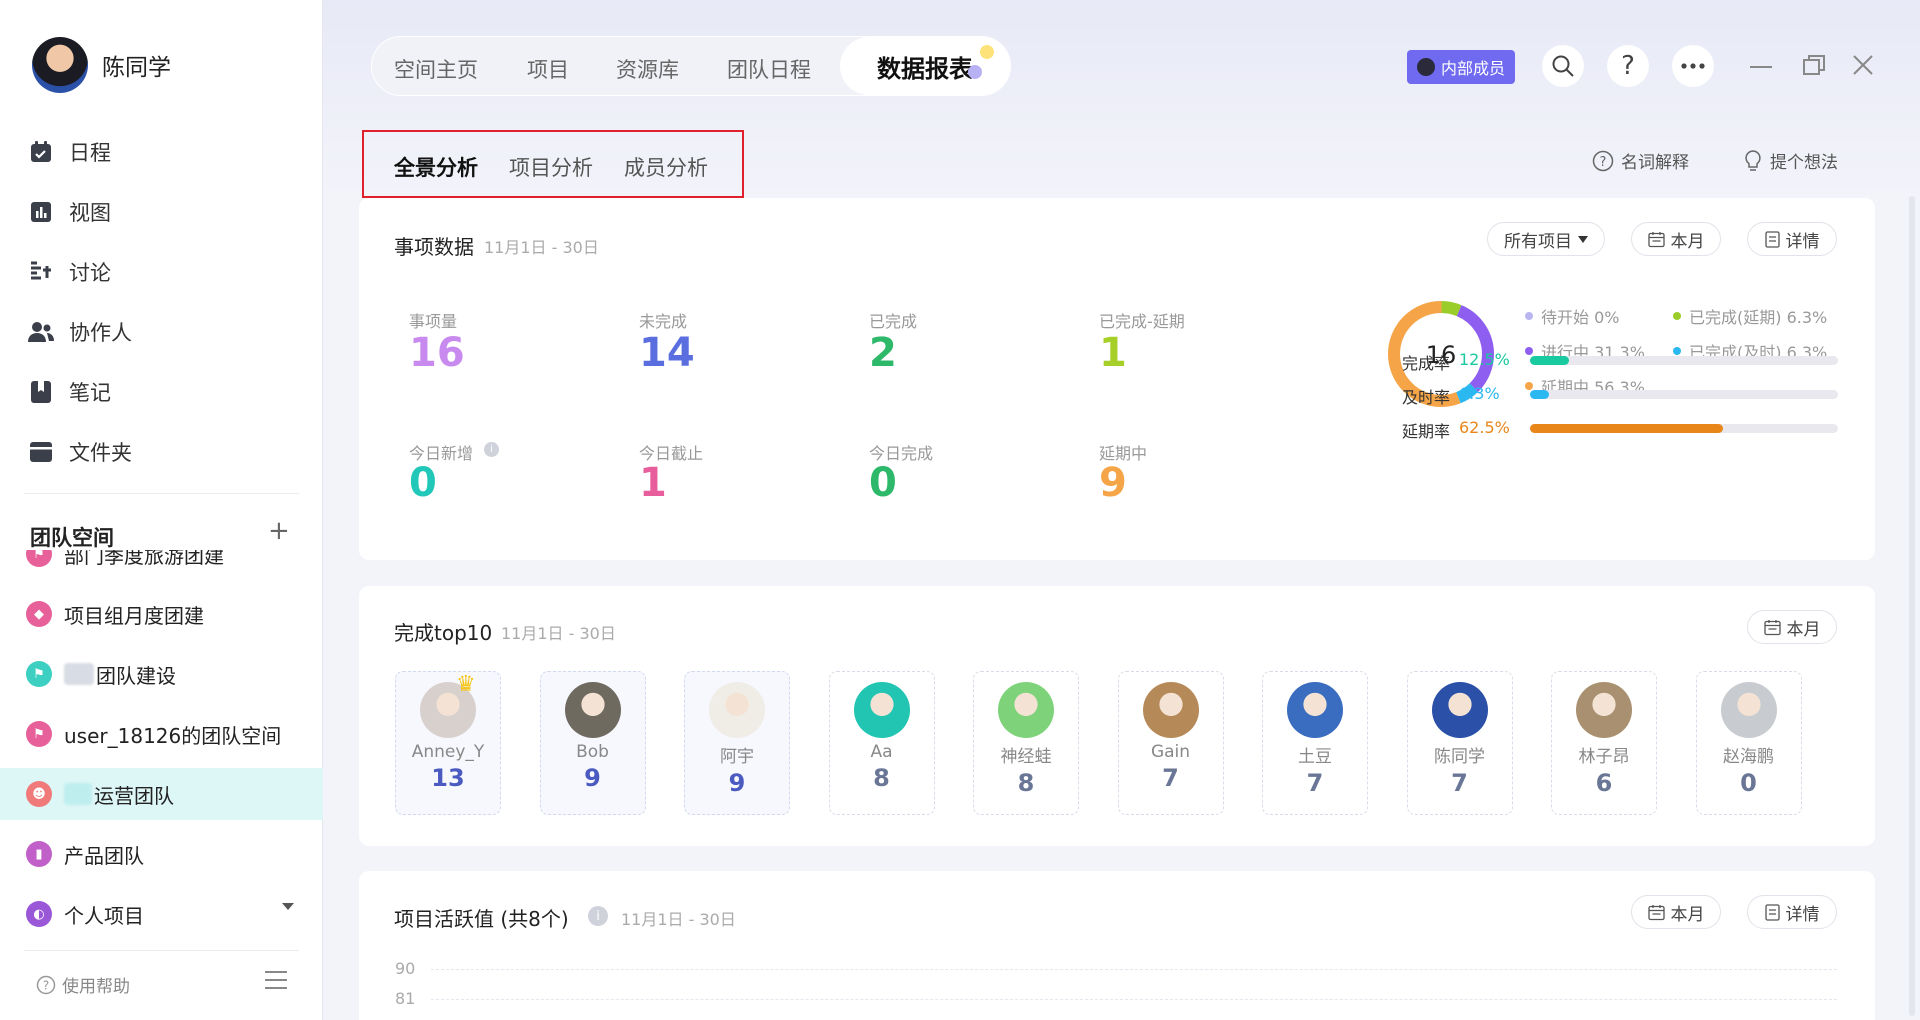 The height and width of the screenshot is (1020, 1920). Describe the element at coordinates (144, 559) in the screenshot. I see `team-item-label: 部门季度旅游团建` at that location.